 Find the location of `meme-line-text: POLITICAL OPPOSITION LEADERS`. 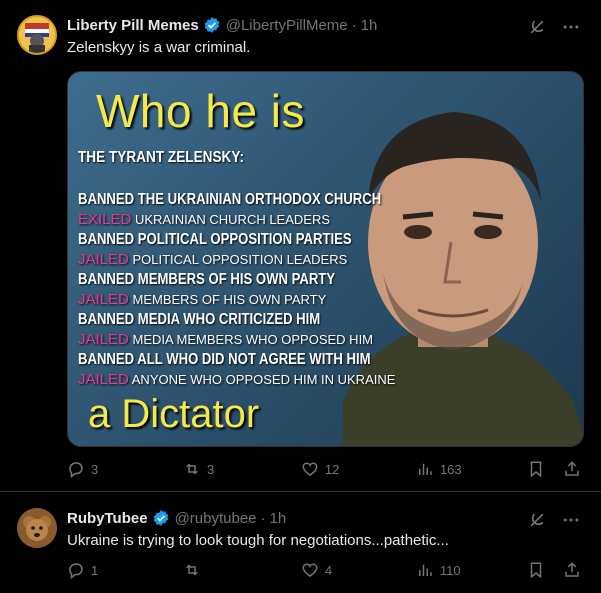

meme-line-text: POLITICAL OPPOSITION LEADERS is located at coordinates (240, 259).